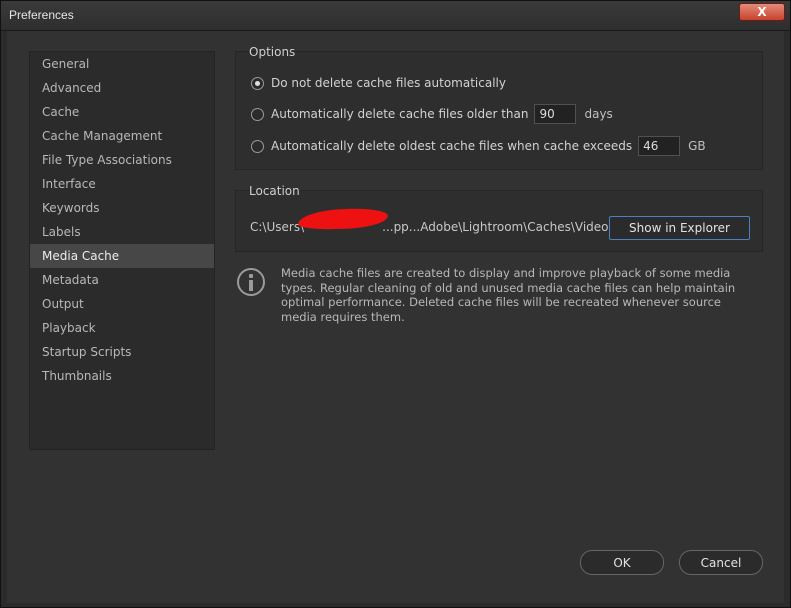 This screenshot has height=608, width=791. I want to click on cancel-button: Cancel, so click(721, 562).